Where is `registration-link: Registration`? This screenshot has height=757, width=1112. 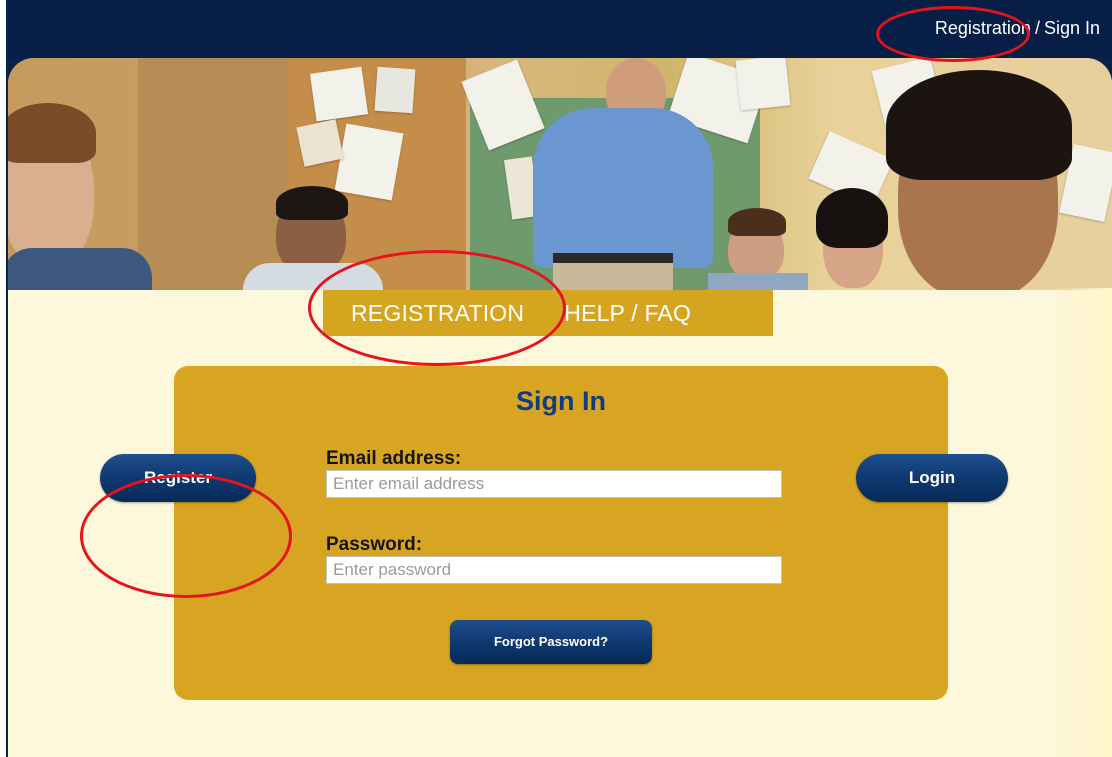
registration-link: Registration is located at coordinates (983, 28).